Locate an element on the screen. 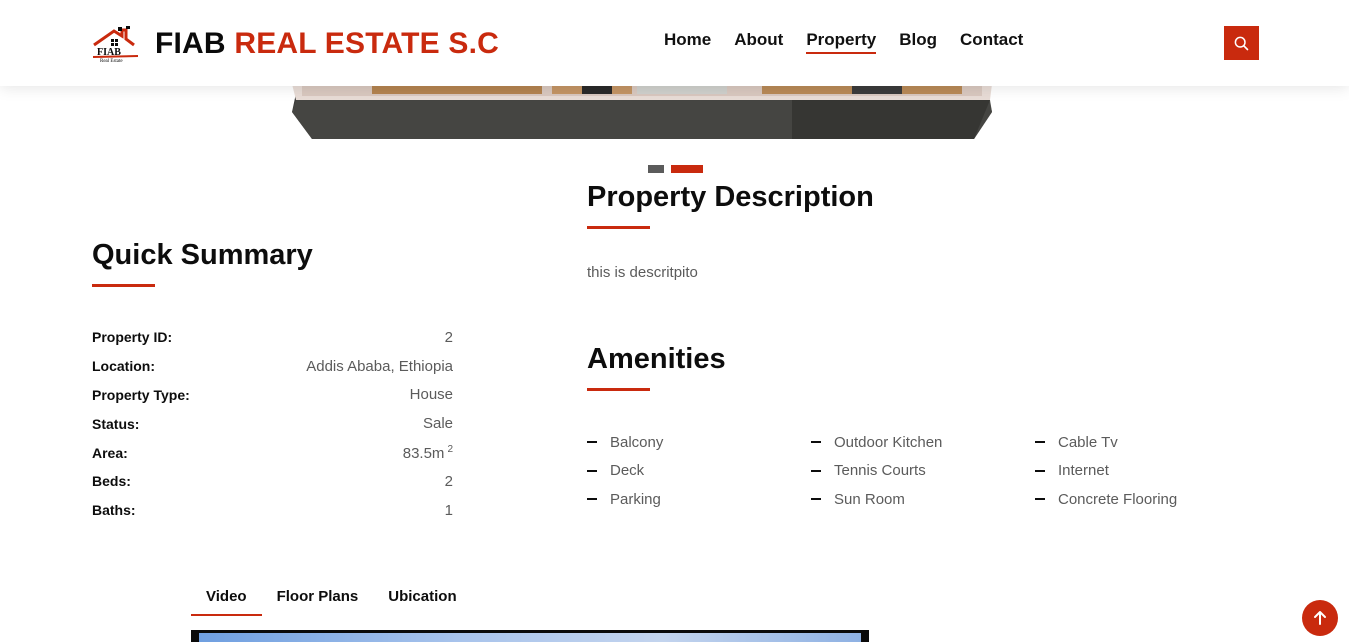 This screenshot has width=1349, height=642. back-to-top-button is located at coordinates (1320, 618).